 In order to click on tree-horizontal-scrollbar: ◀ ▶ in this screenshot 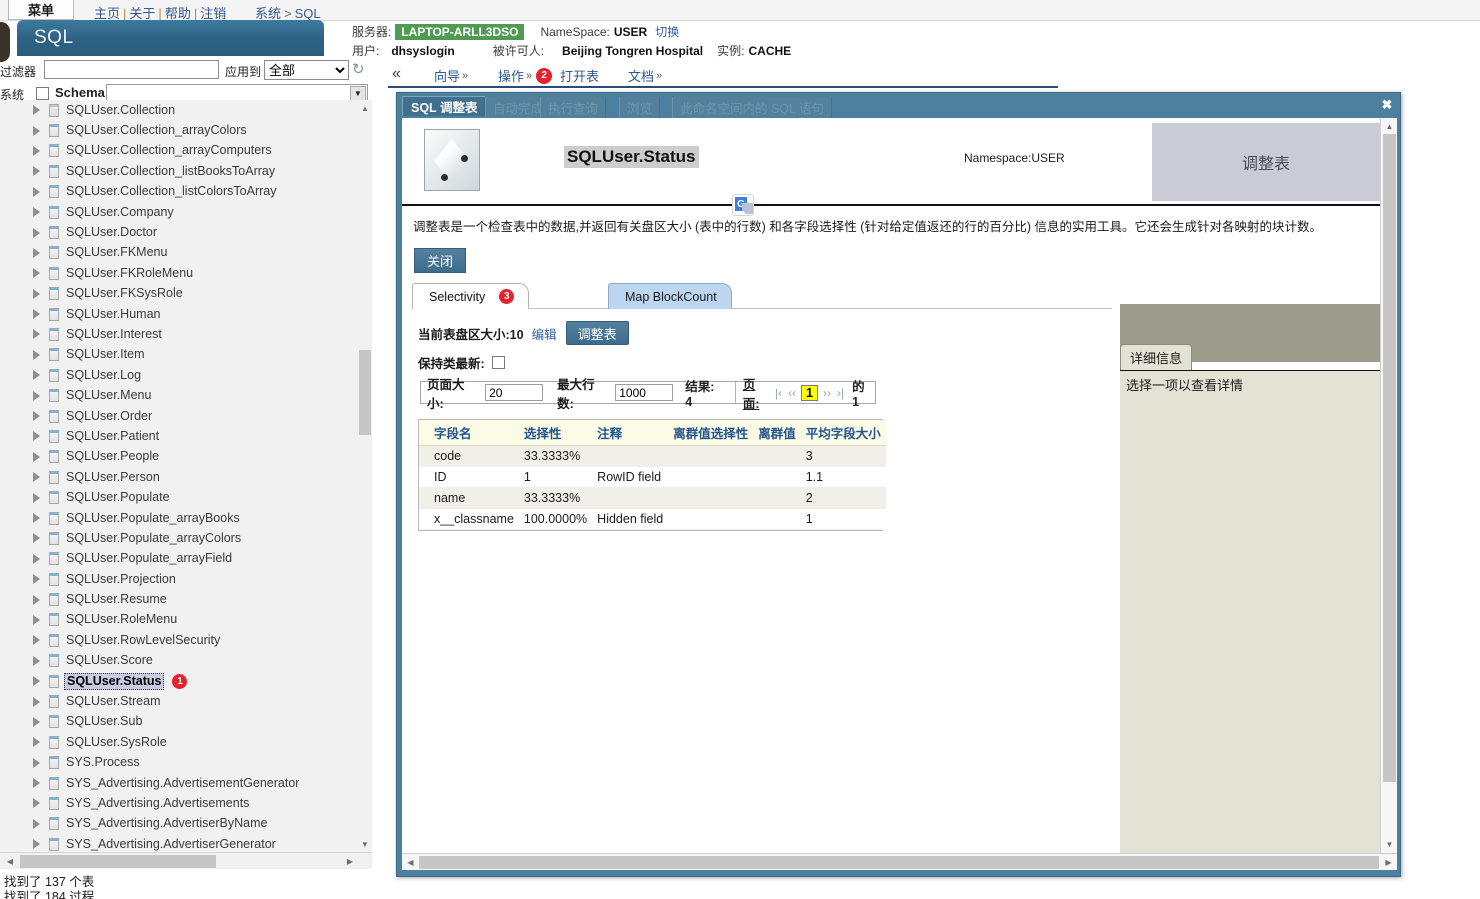, I will do `click(186, 860)`.